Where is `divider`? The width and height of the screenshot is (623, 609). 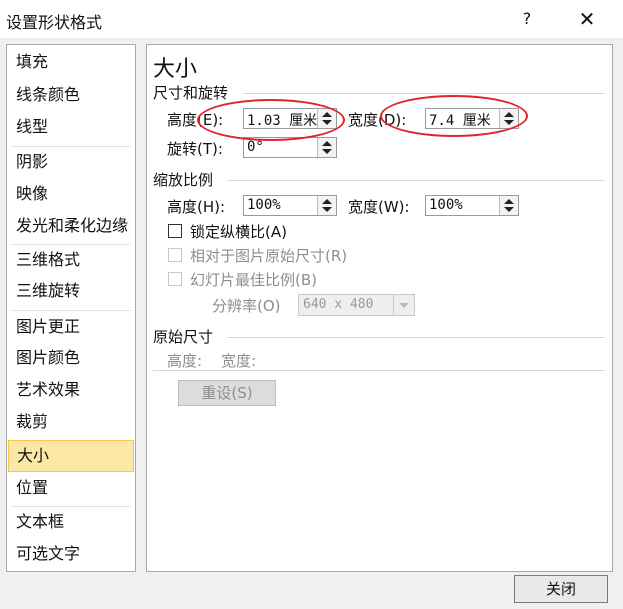 divider is located at coordinates (71, 310).